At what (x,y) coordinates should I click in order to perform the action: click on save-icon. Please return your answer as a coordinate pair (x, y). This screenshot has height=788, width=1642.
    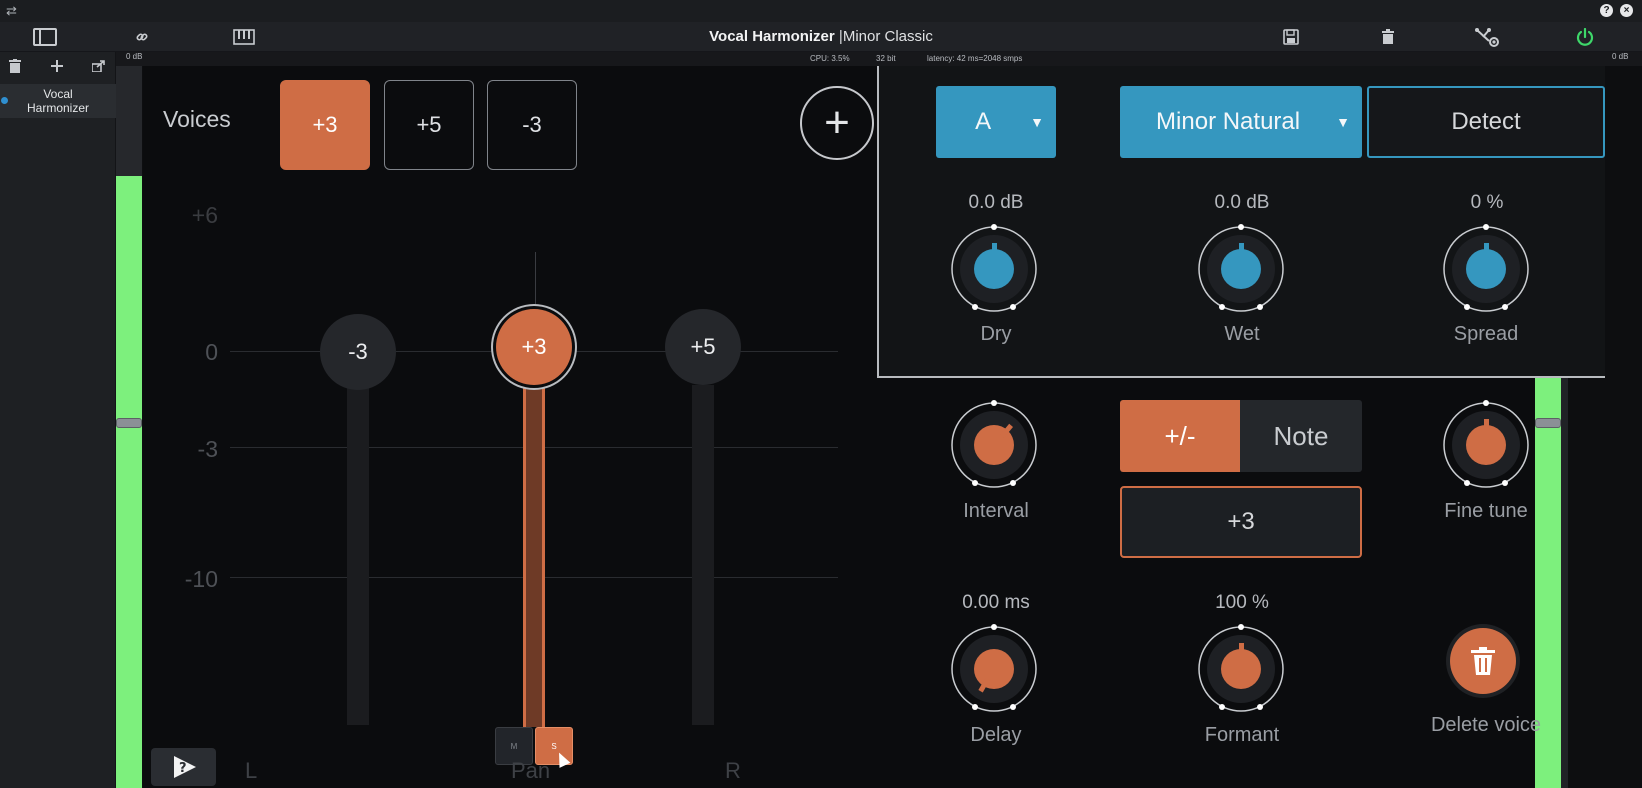
    Looking at the image, I should click on (1291, 37).